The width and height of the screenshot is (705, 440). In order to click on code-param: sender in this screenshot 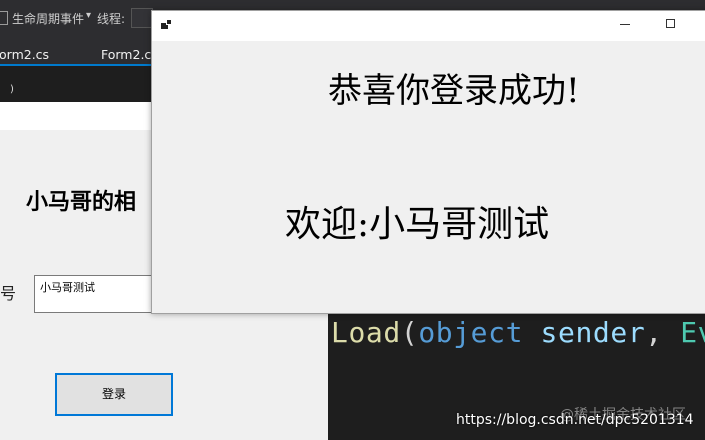, I will do `click(593, 332)`.